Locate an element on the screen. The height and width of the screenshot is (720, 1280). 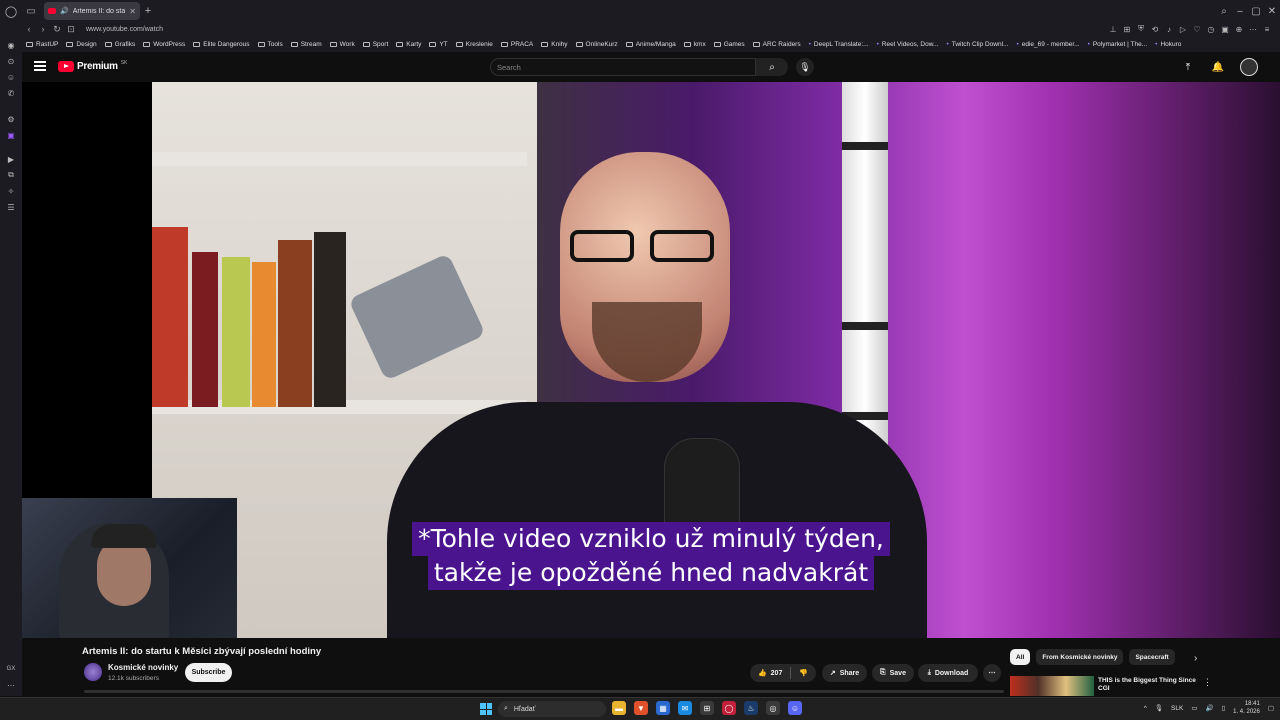
voice-search-button: 🎙 is located at coordinates (805, 67).